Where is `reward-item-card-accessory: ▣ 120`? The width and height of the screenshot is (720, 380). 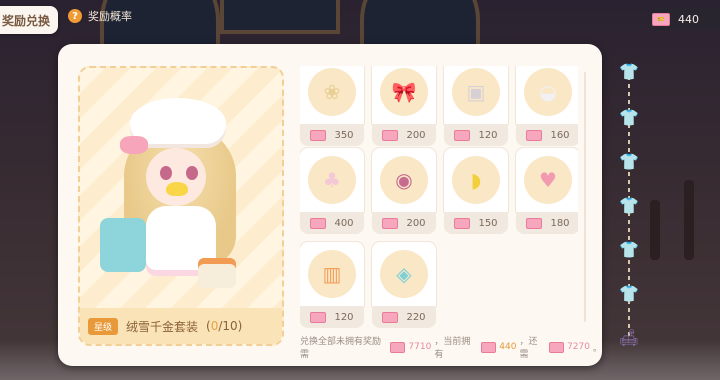 reward-item-card-accessory: ▣ 120 is located at coordinates (476, 106).